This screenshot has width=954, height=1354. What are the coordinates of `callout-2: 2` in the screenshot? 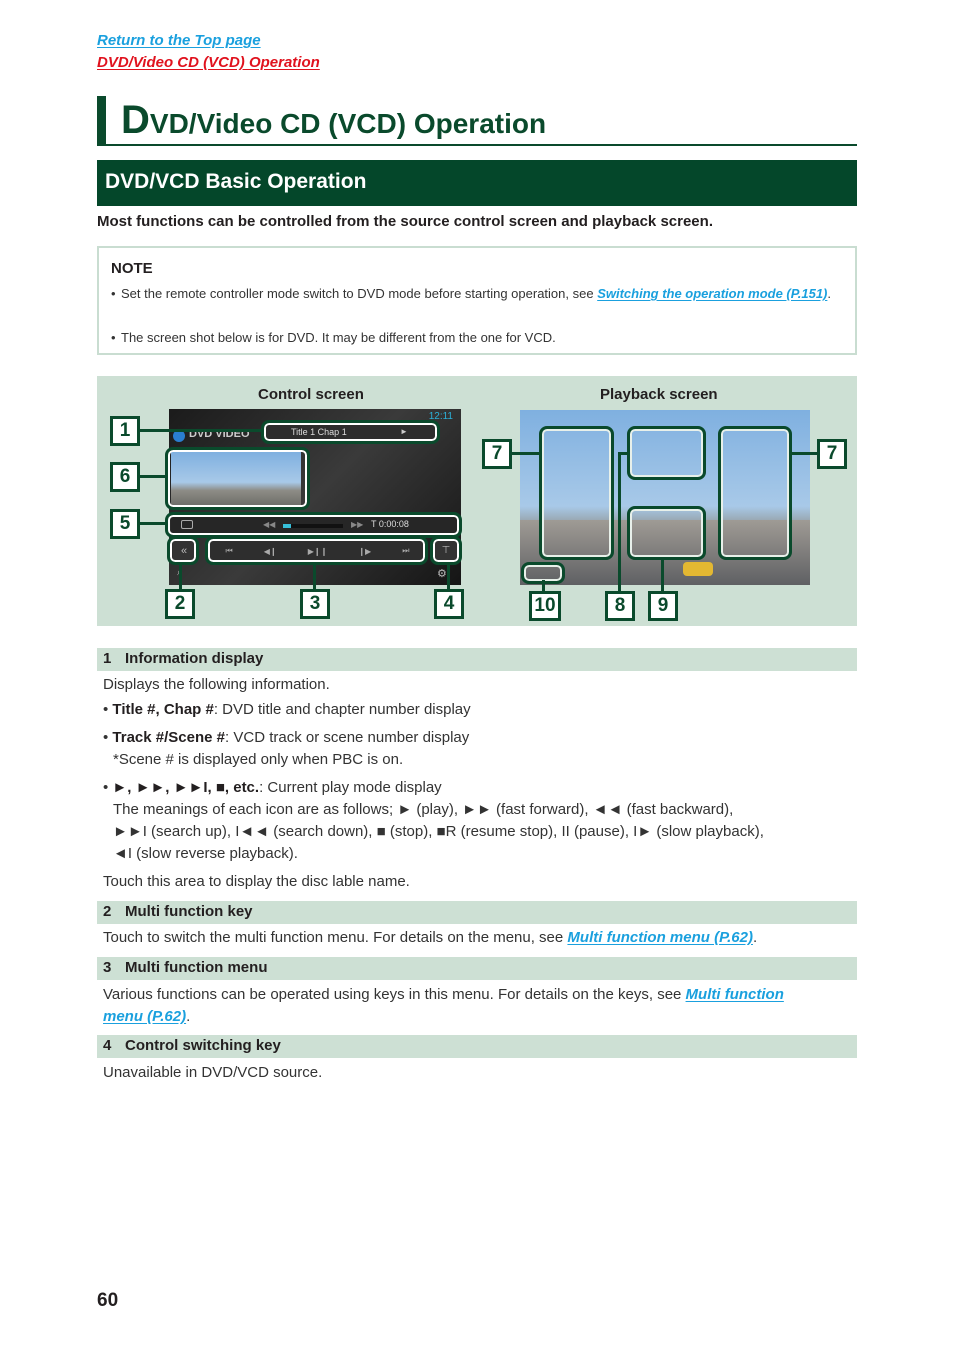 It's located at (180, 604).